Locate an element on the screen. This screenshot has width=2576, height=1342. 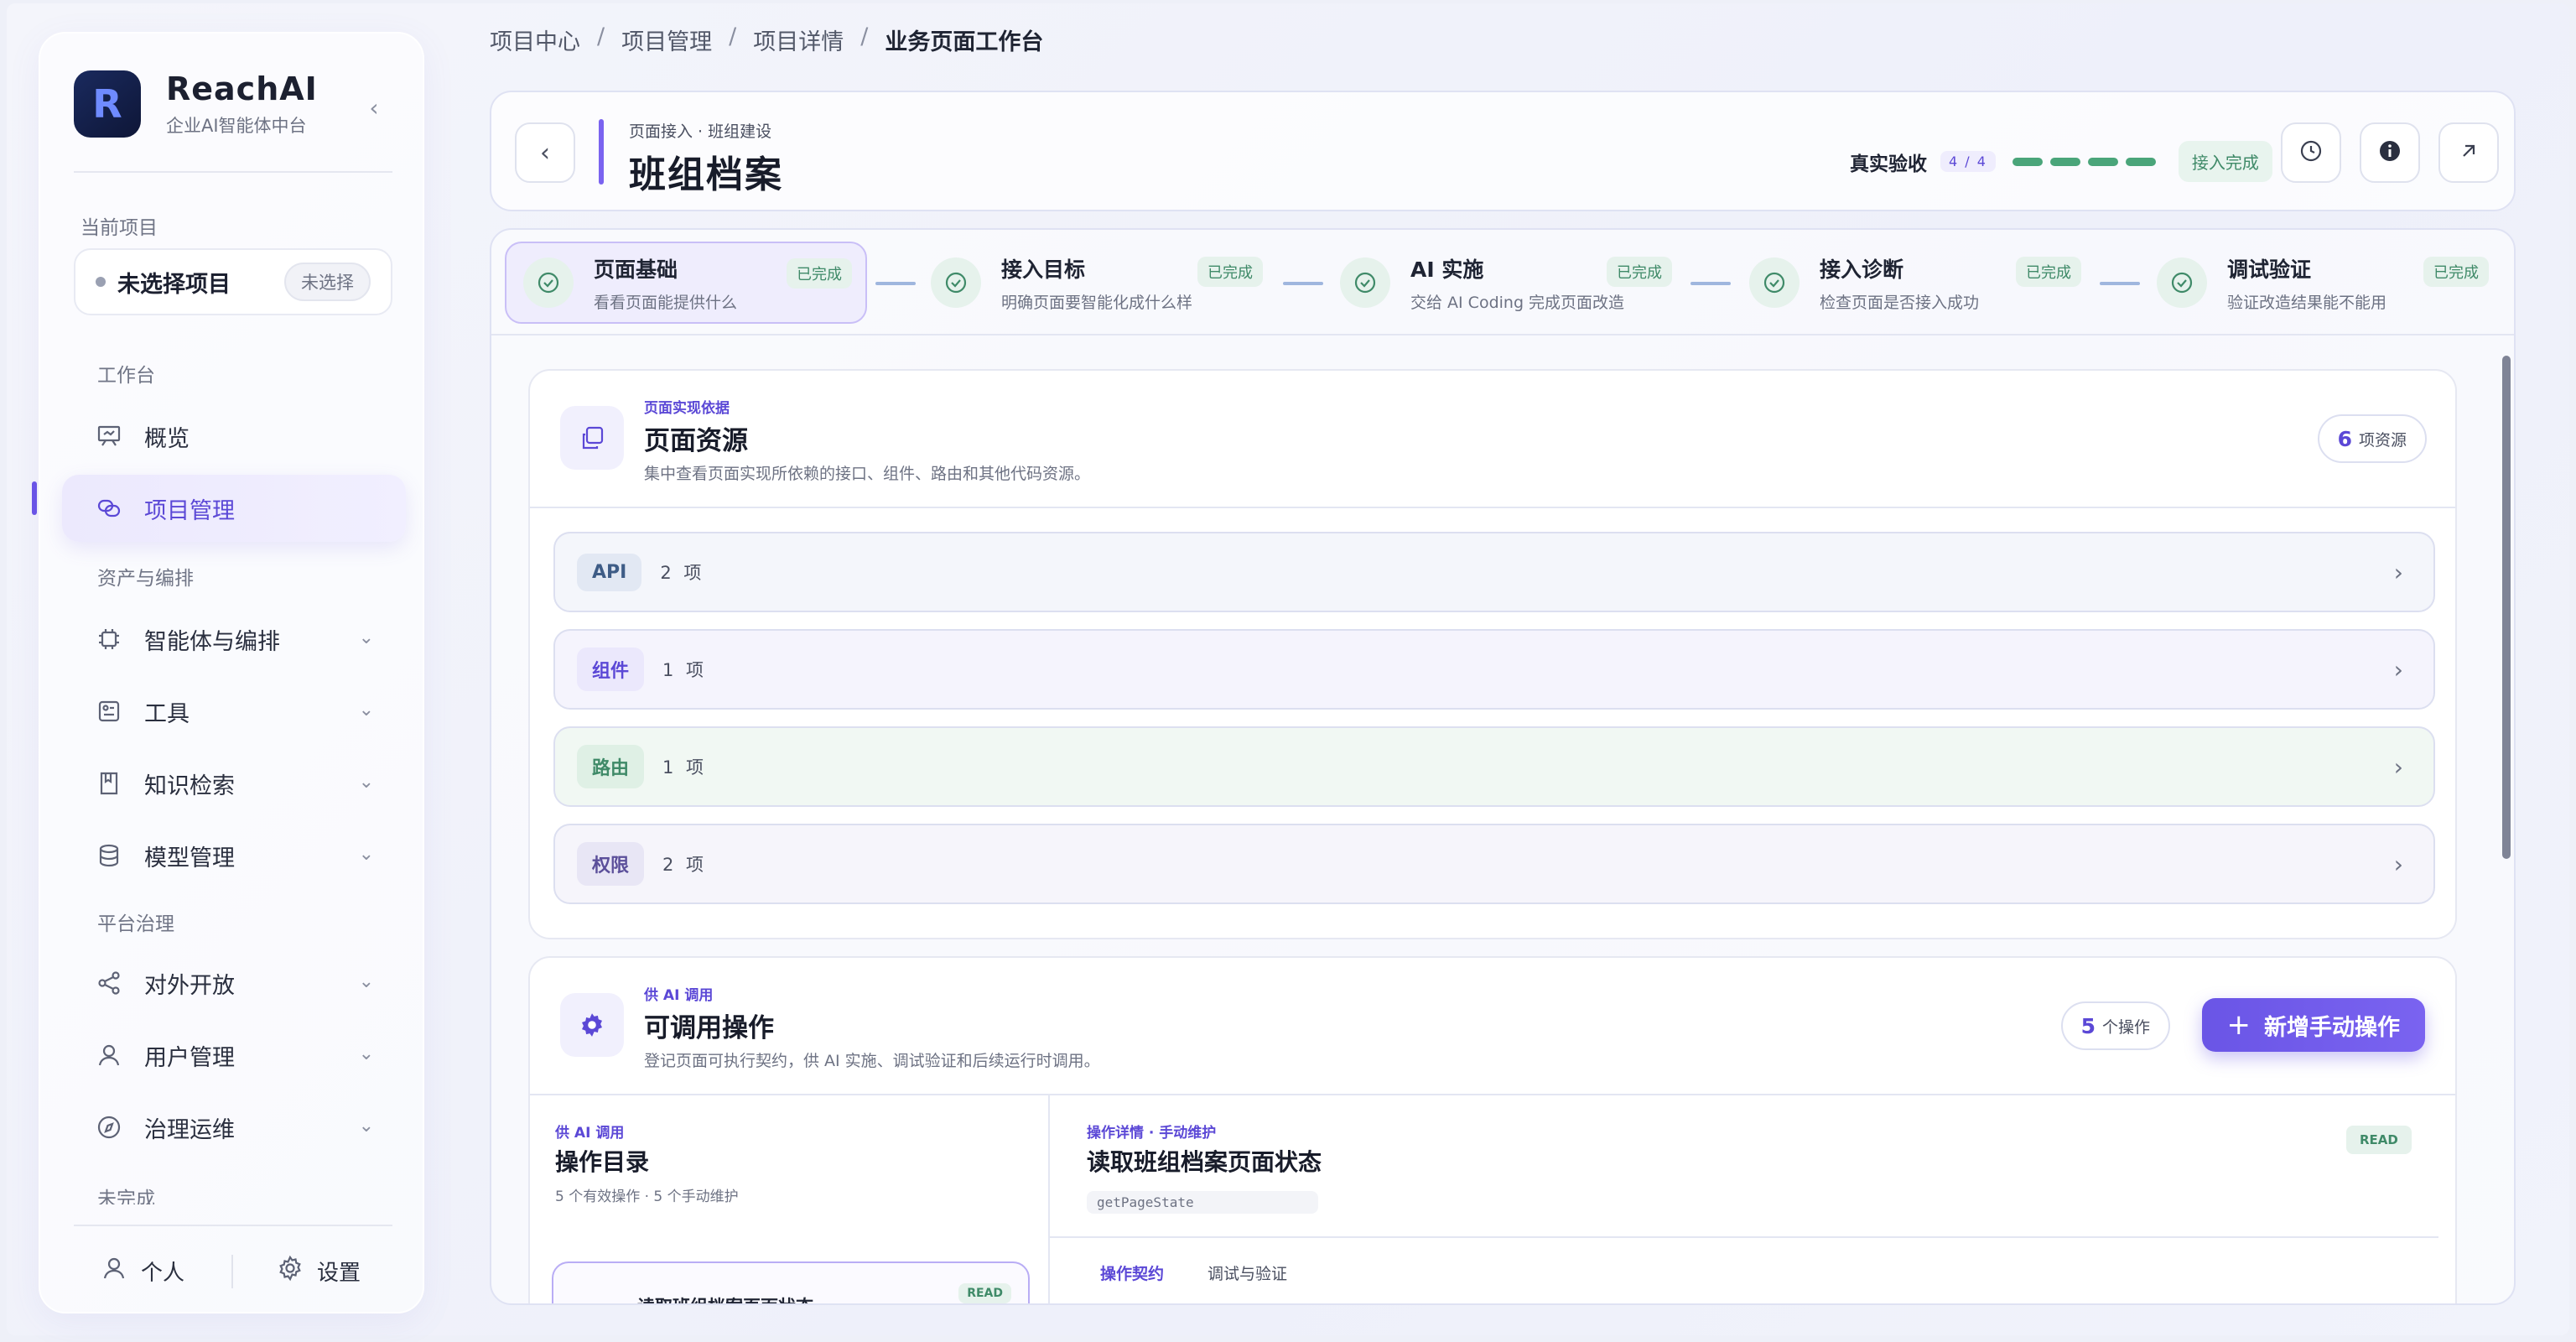
nav-item-overview: 概览 is located at coordinates (234, 436).